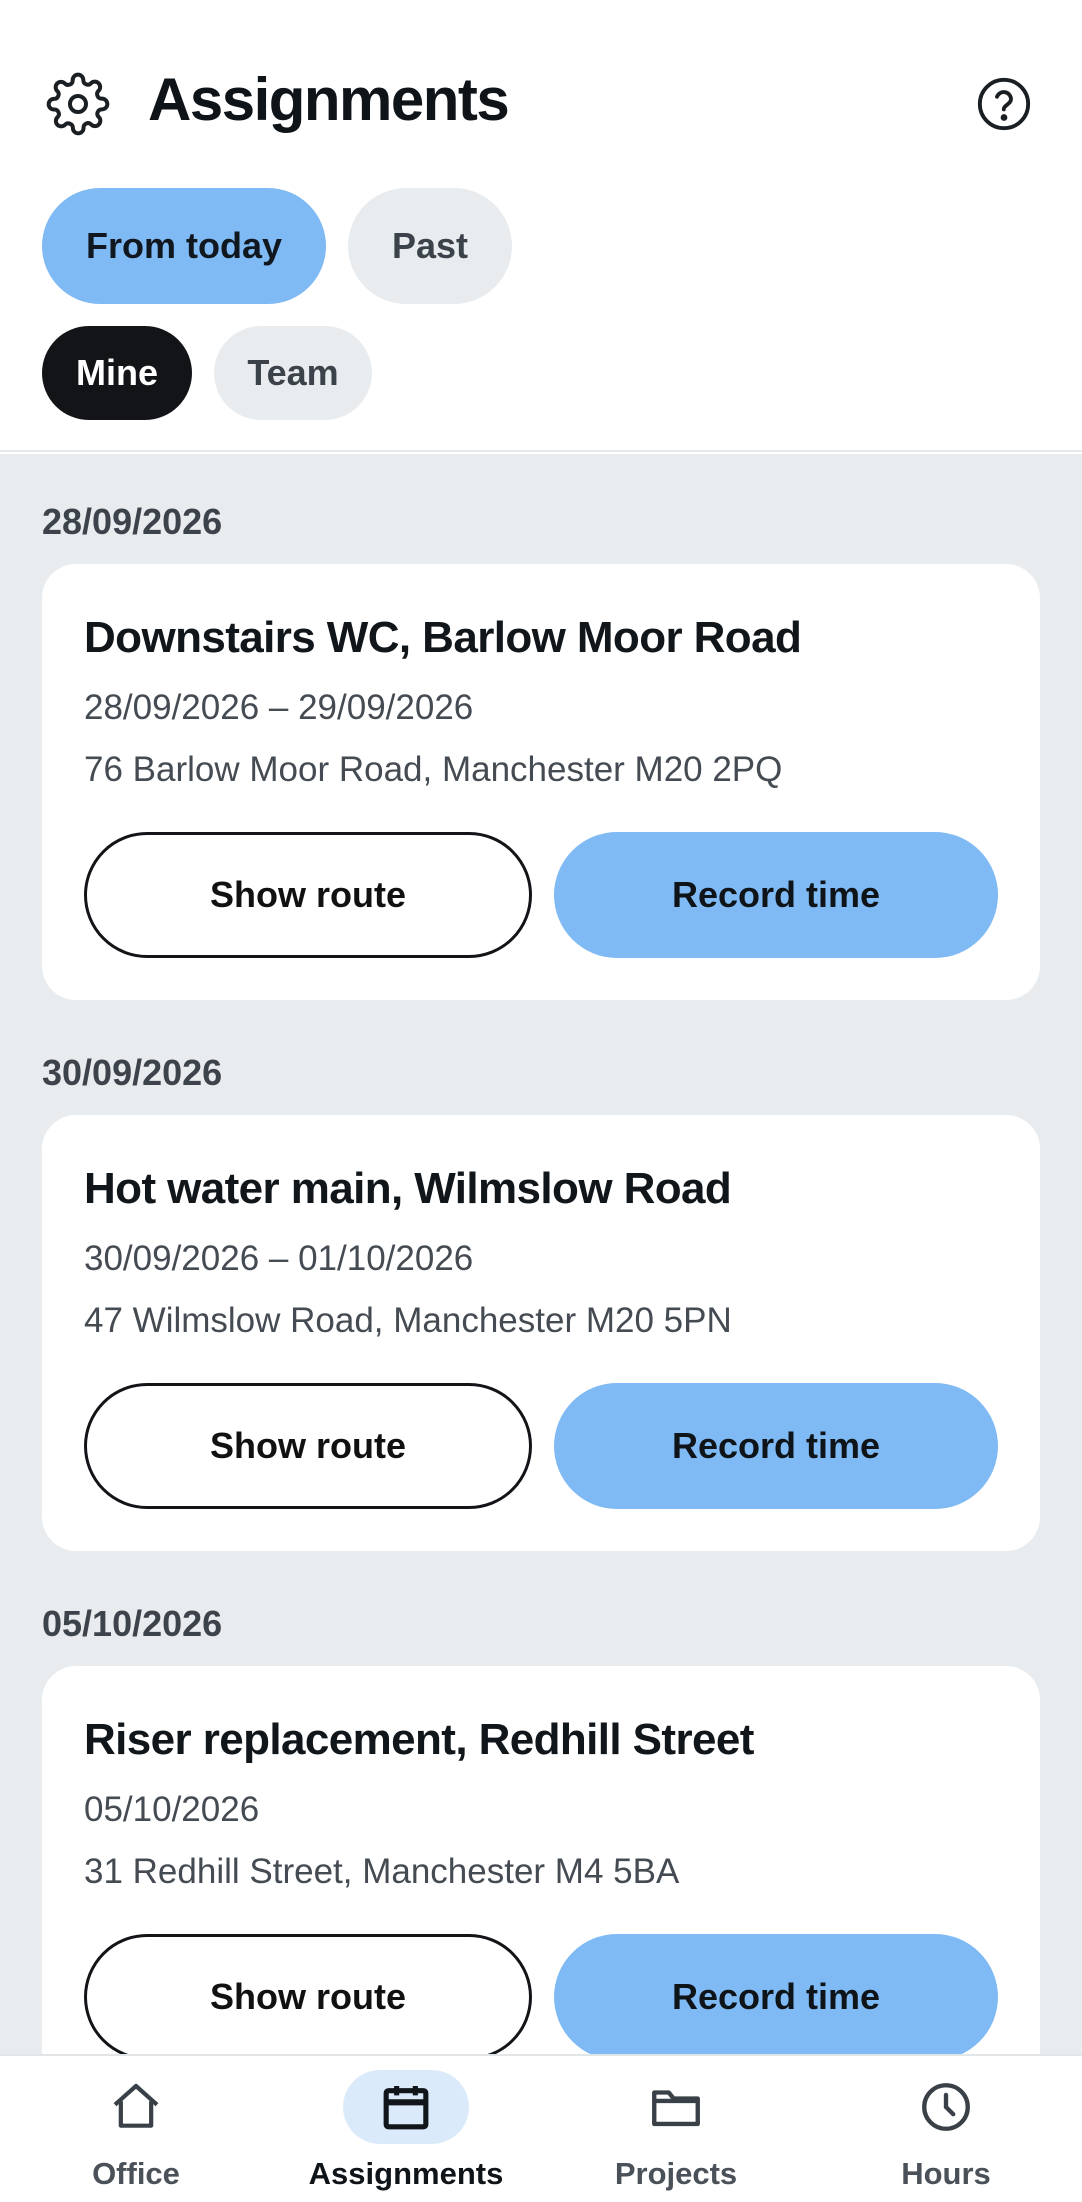 This screenshot has width=1082, height=2202. I want to click on folder-icon, so click(676, 2107).